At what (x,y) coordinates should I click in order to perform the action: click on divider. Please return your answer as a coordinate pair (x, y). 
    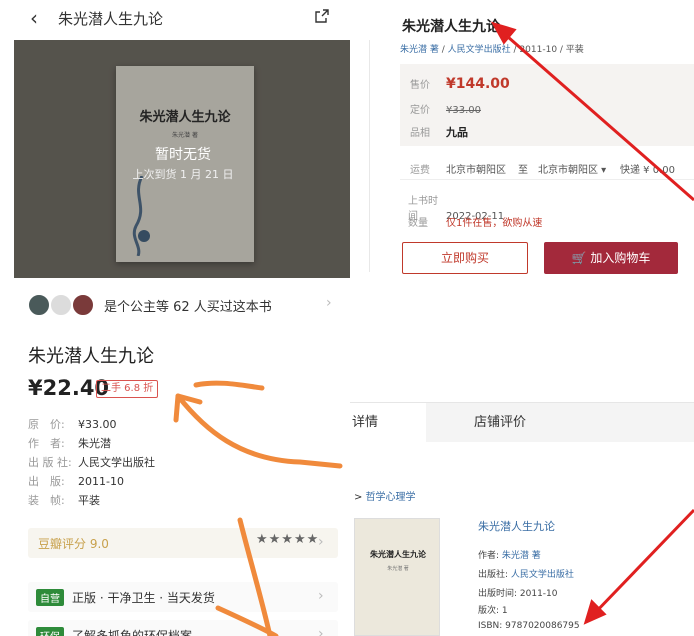
    Looking at the image, I should click on (360, 156).